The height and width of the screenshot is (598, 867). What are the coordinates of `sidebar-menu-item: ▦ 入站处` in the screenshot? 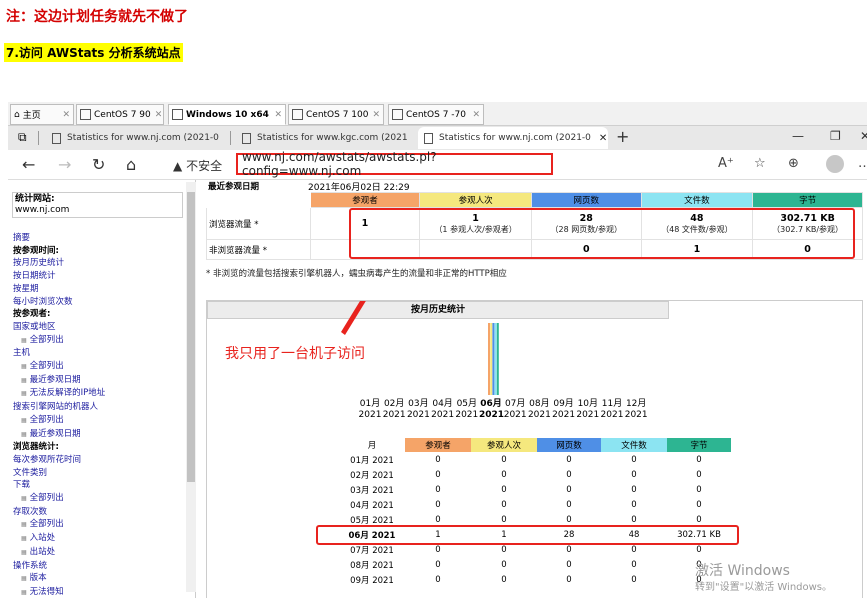 It's located at (99, 539).